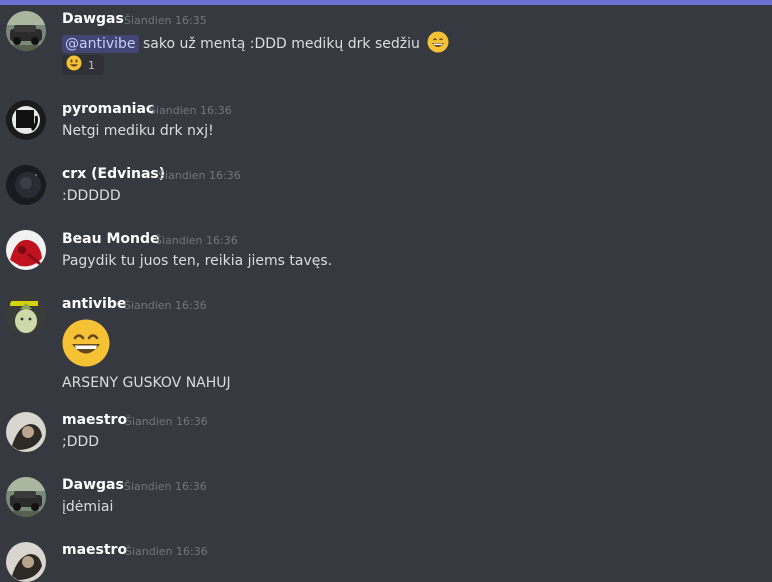 This screenshot has height=582, width=772. Describe the element at coordinates (81, 442) in the screenshot. I see `message-text: ;DDD` at that location.